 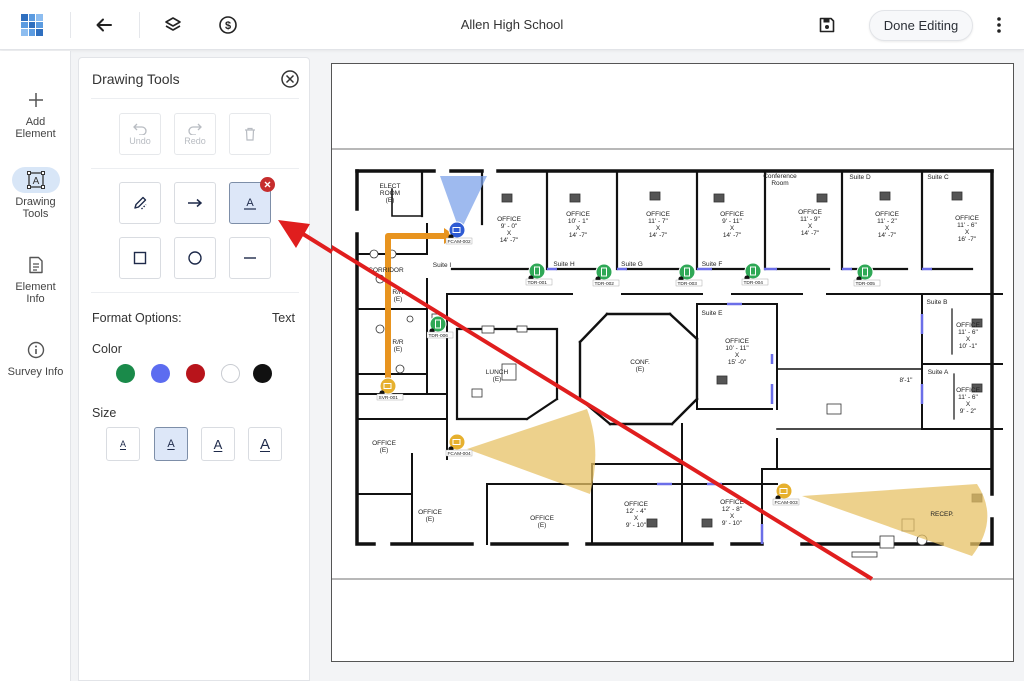 What do you see at coordinates (439, 336) in the screenshot?
I see `device-tag-label: TDR-006` at bounding box center [439, 336].